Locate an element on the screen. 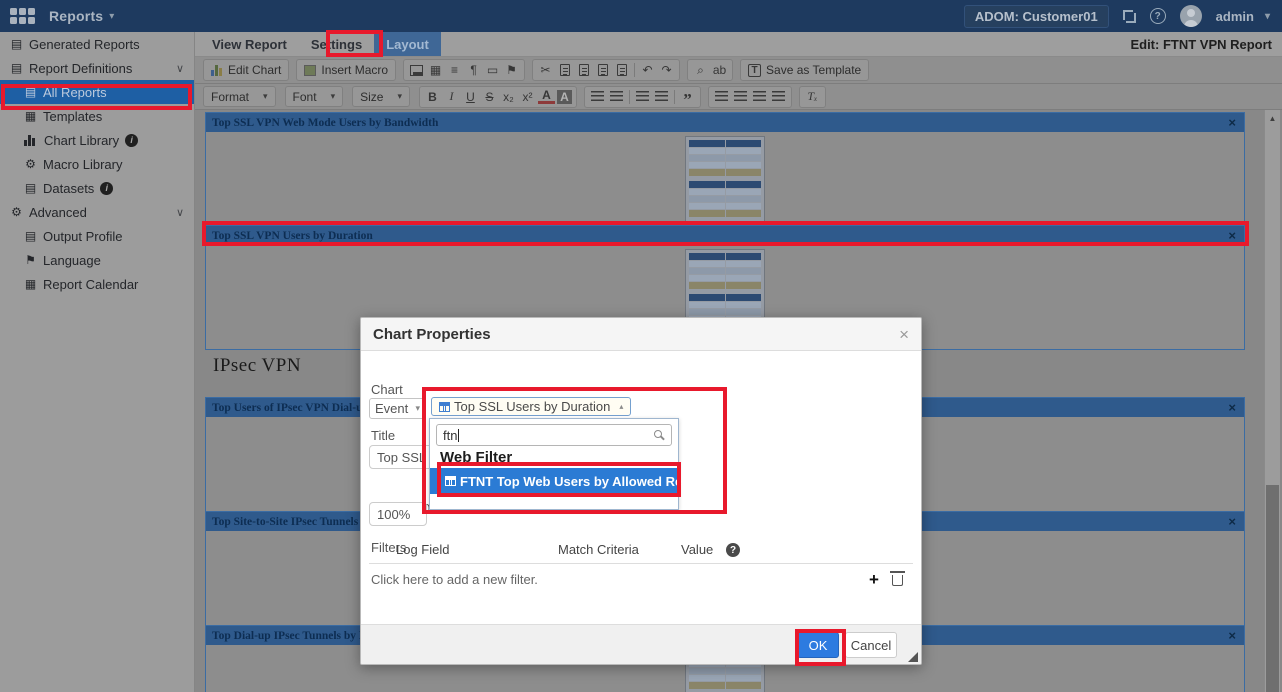 The image size is (1282, 692). sidebar-item-label: Output Profile is located at coordinates (83, 236).